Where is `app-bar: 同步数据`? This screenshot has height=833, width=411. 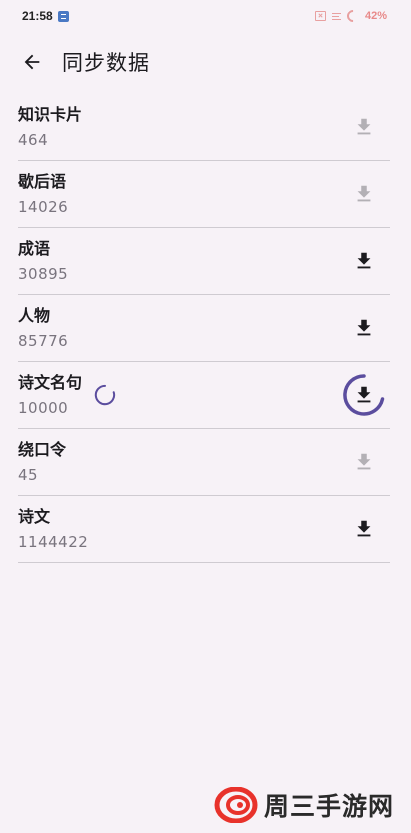
app-bar: 同步数据 is located at coordinates (205, 62).